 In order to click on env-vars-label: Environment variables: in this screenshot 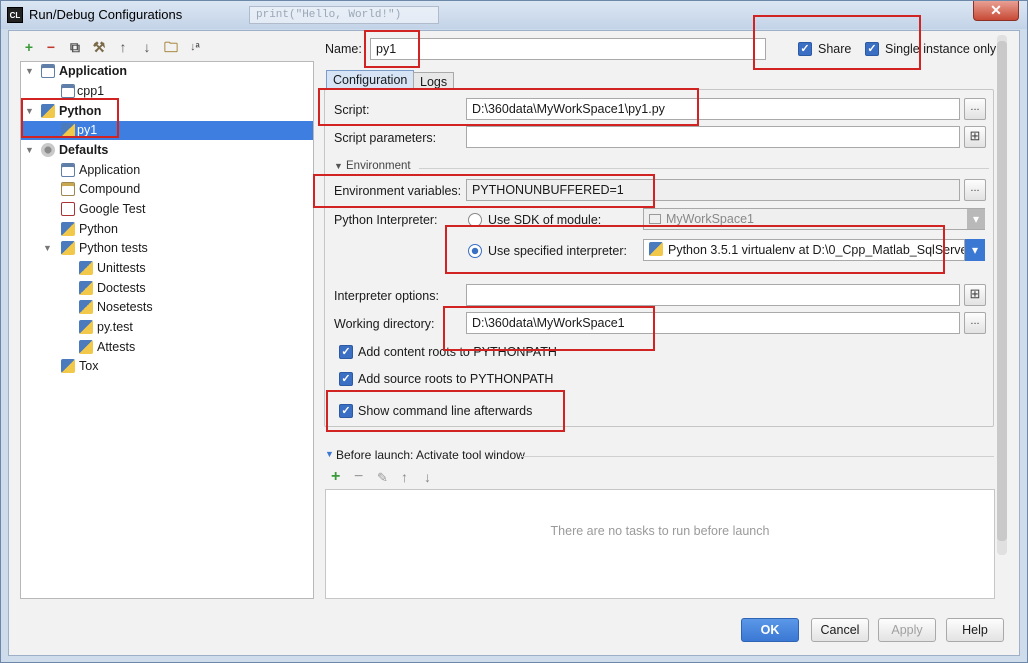, I will do `click(398, 191)`.